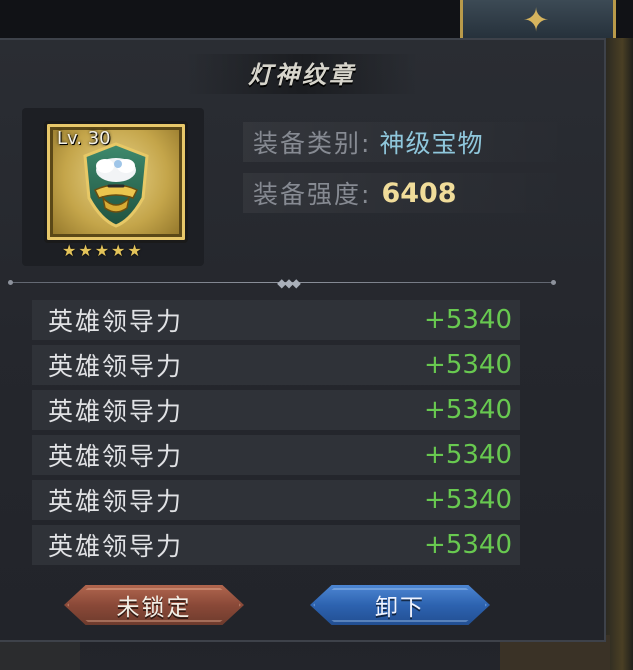 This screenshot has width=633, height=670. What do you see at coordinates (103, 250) in the screenshot?
I see `item-star-rating: ★★★★★` at bounding box center [103, 250].